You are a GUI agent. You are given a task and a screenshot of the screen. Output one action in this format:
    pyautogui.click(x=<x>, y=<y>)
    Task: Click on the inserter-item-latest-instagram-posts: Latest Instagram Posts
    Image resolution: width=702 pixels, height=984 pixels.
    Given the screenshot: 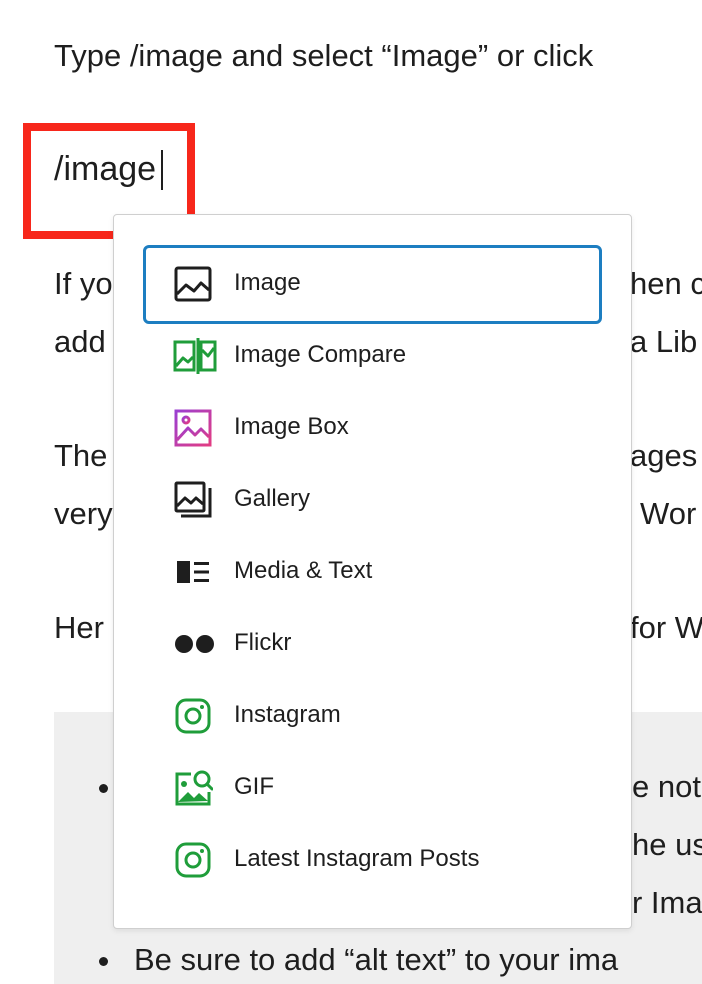 What is the action you would take?
    pyautogui.click(x=372, y=858)
    